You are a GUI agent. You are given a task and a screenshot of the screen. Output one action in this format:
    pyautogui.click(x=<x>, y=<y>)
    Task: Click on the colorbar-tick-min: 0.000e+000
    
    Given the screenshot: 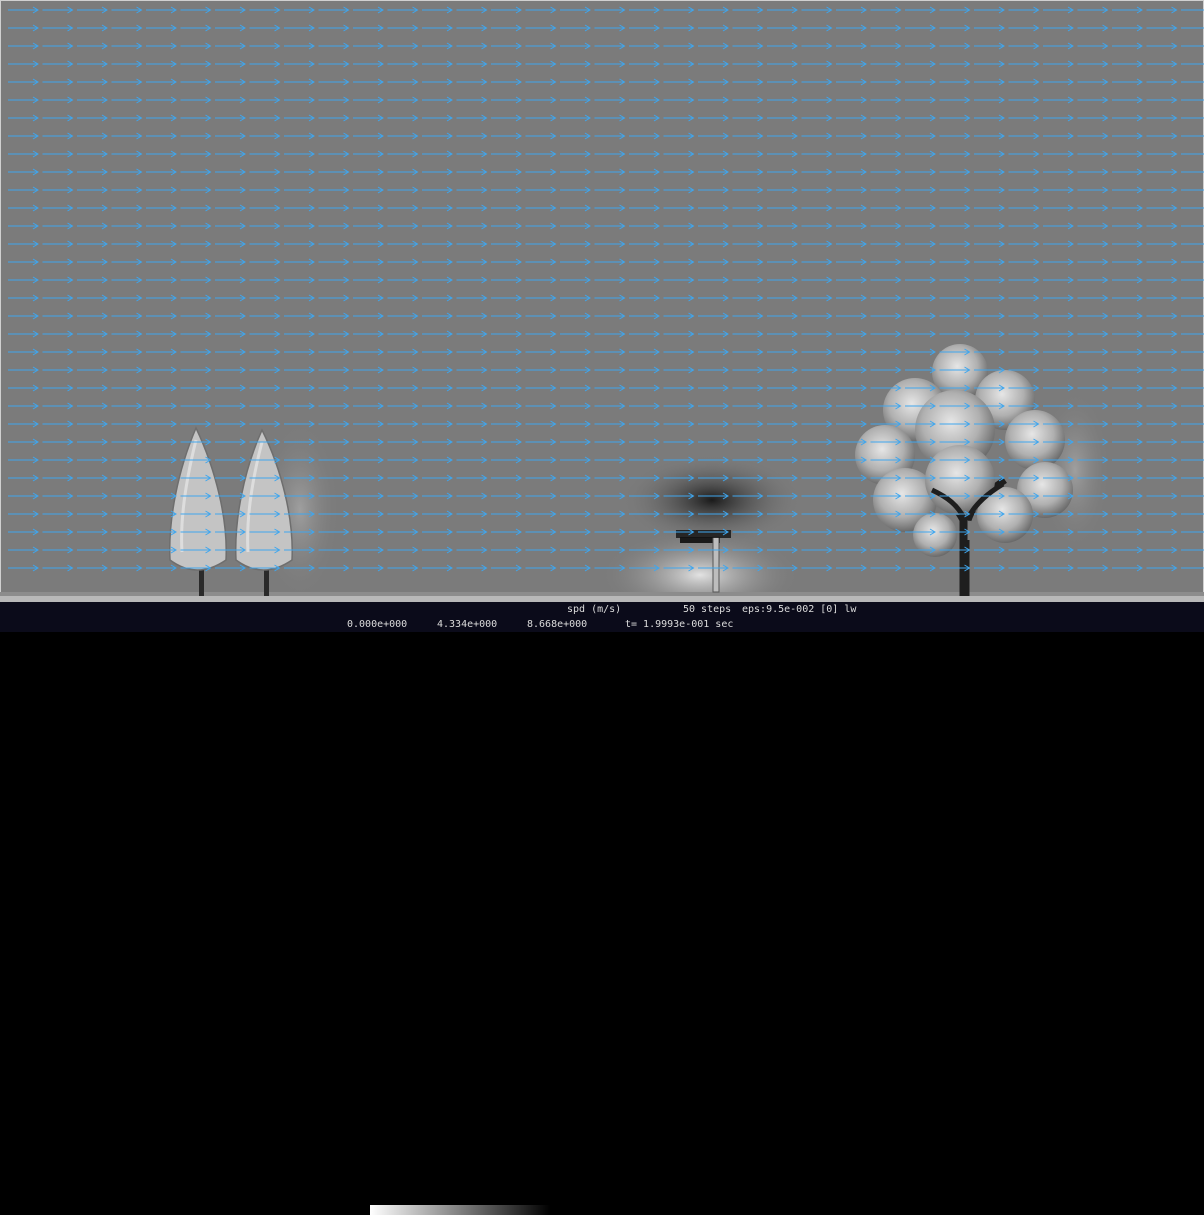 What is the action you would take?
    pyautogui.click(x=377, y=624)
    